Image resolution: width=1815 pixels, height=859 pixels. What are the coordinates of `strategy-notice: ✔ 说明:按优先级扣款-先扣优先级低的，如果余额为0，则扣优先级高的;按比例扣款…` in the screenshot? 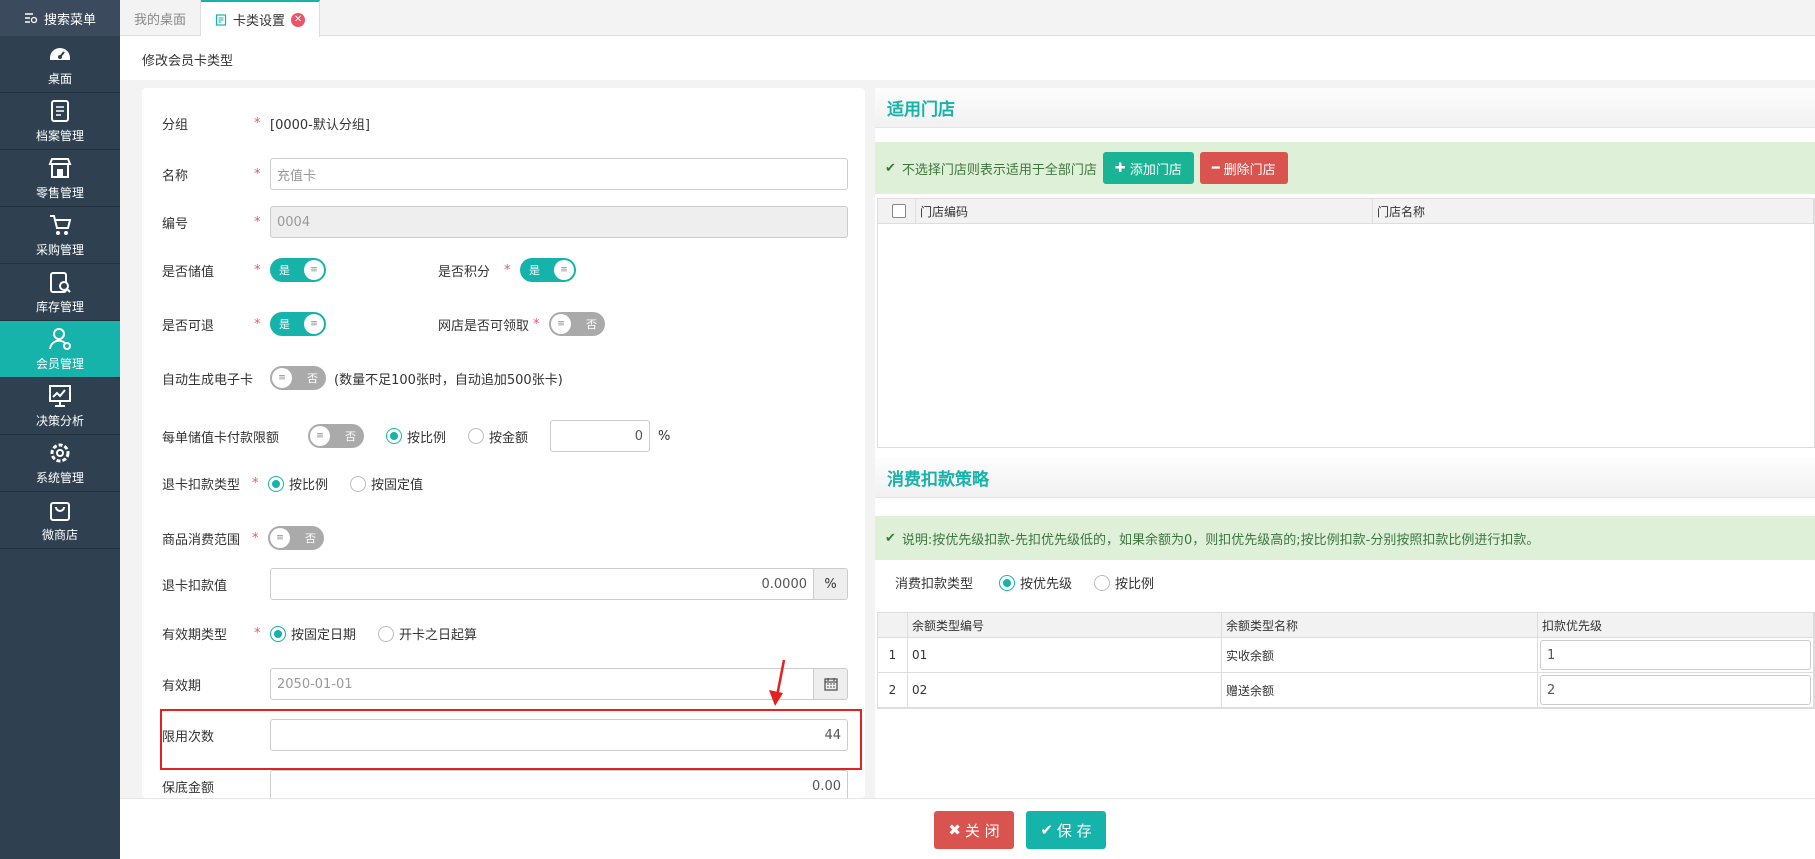 It's located at (1345, 538).